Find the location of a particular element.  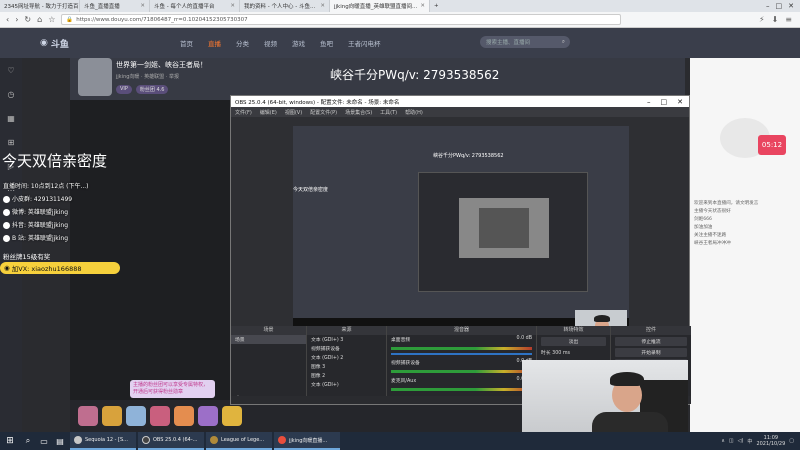

sidebar-item-history: ◷ is located at coordinates (11, 94).